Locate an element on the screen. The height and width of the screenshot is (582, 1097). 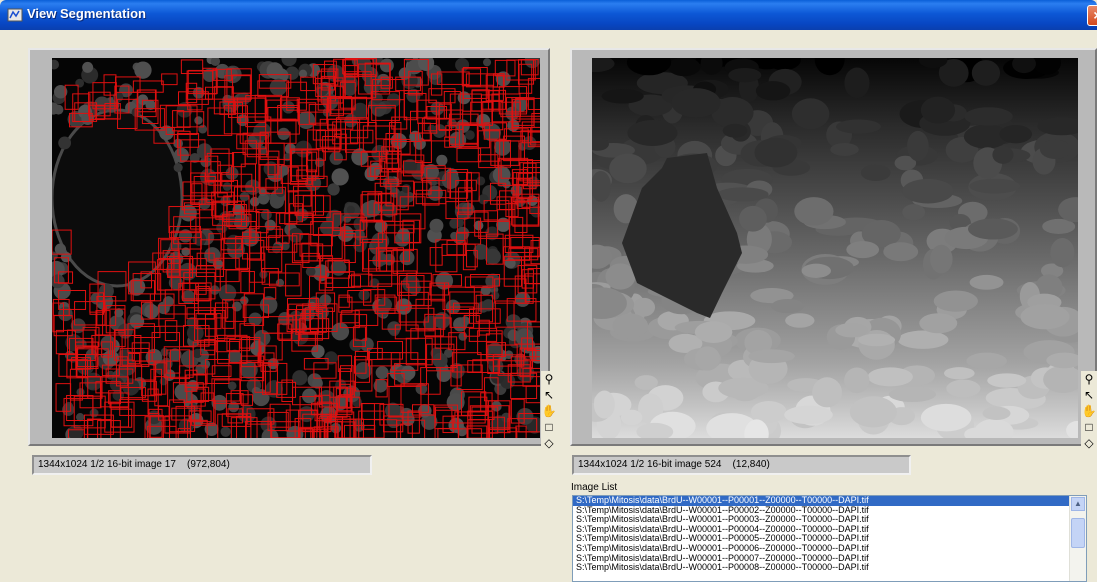
window-title: View Segmentation is located at coordinates (86, 13).